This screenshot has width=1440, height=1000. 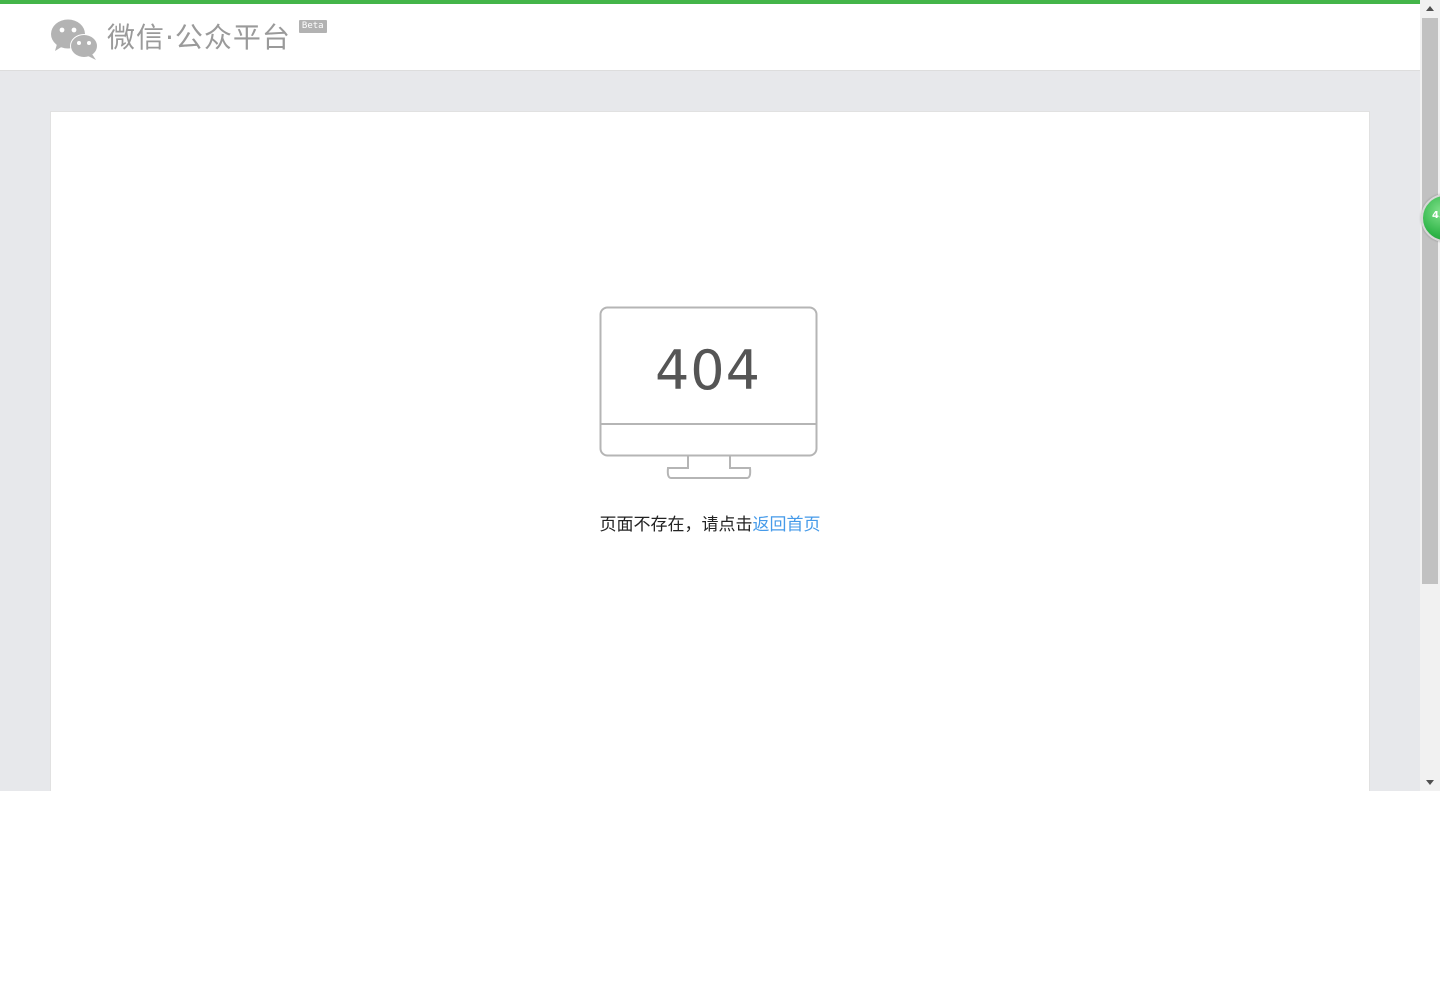 I want to click on scroll-up-arrow-icon, so click(x=1430, y=8).